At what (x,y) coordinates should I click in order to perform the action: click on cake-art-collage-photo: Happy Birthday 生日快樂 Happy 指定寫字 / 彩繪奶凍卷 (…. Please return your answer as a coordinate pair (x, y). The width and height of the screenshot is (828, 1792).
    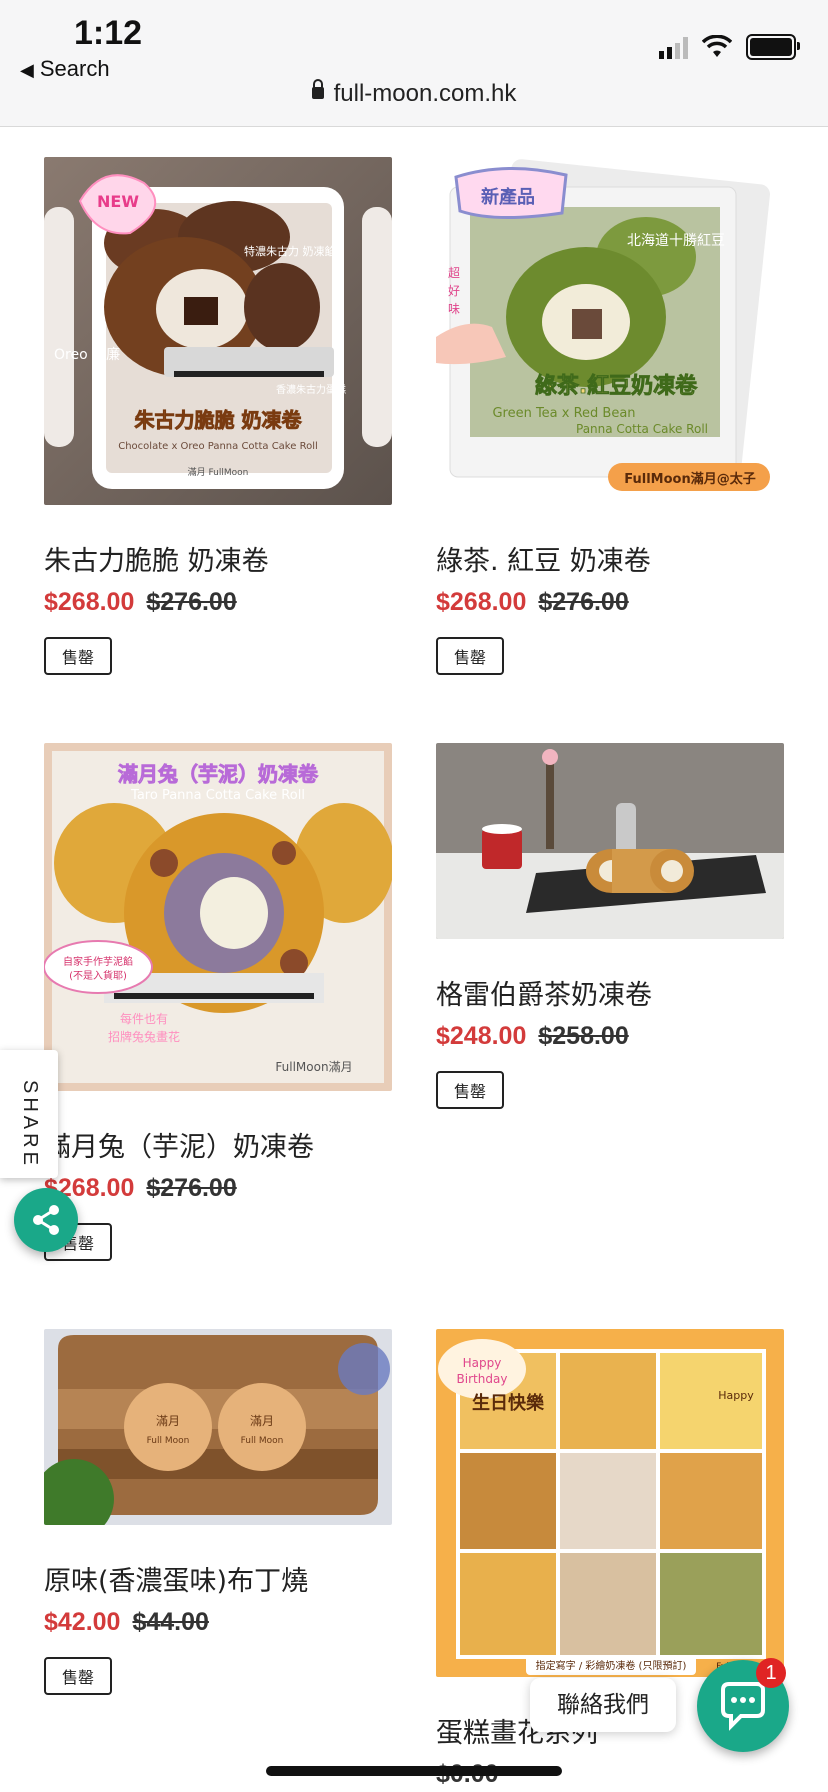
    Looking at the image, I should click on (610, 1503).